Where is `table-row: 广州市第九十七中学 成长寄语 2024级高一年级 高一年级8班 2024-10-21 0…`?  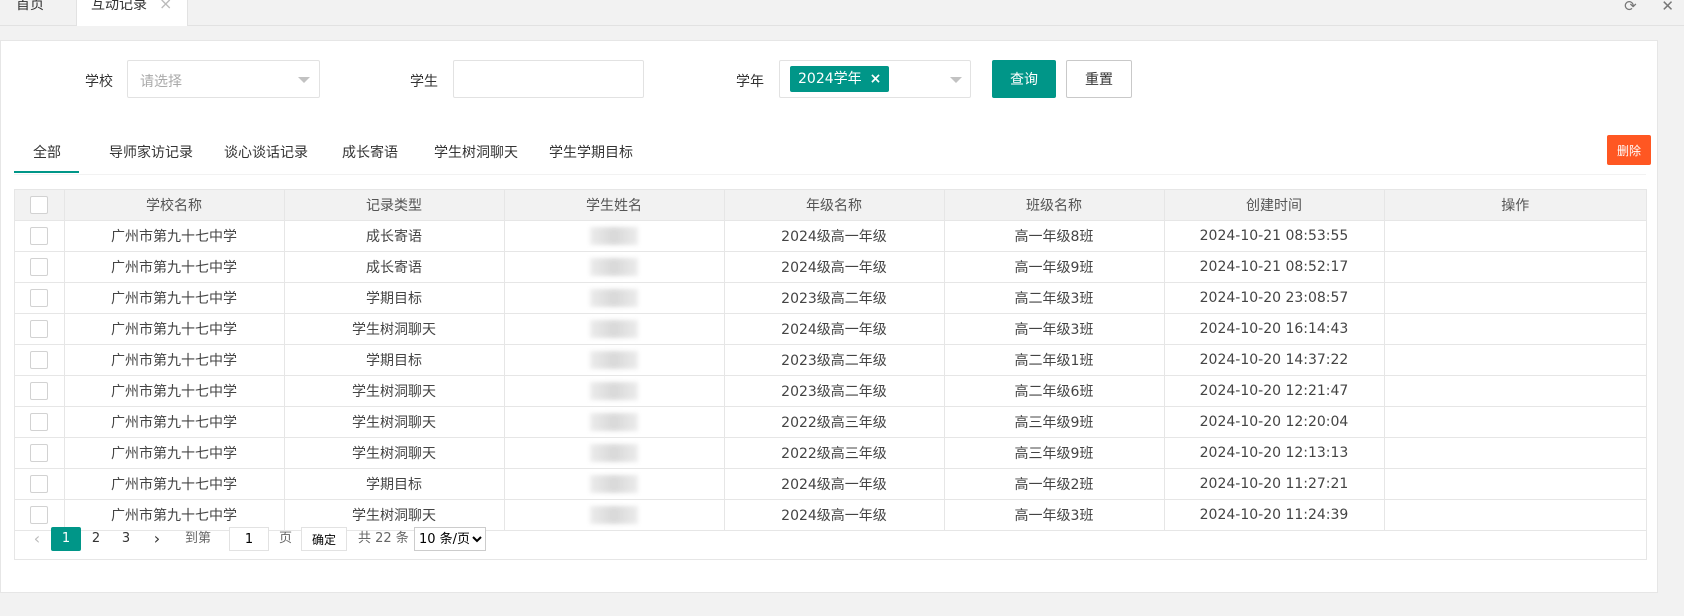
table-row: 广州市第九十七中学 成长寄语 2024级高一年级 高一年级8班 2024-10-21 0… is located at coordinates (830, 236).